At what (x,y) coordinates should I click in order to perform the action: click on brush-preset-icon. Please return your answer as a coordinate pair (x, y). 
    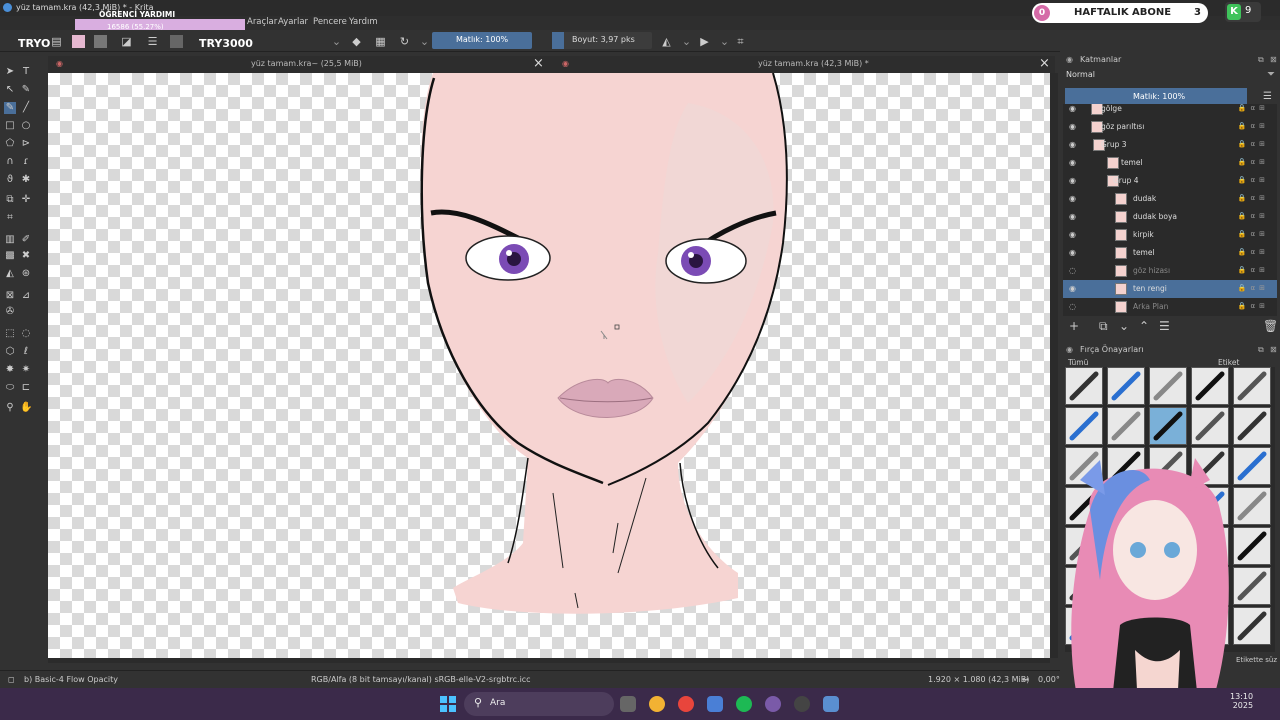
    Looking at the image, I should click on (176, 41).